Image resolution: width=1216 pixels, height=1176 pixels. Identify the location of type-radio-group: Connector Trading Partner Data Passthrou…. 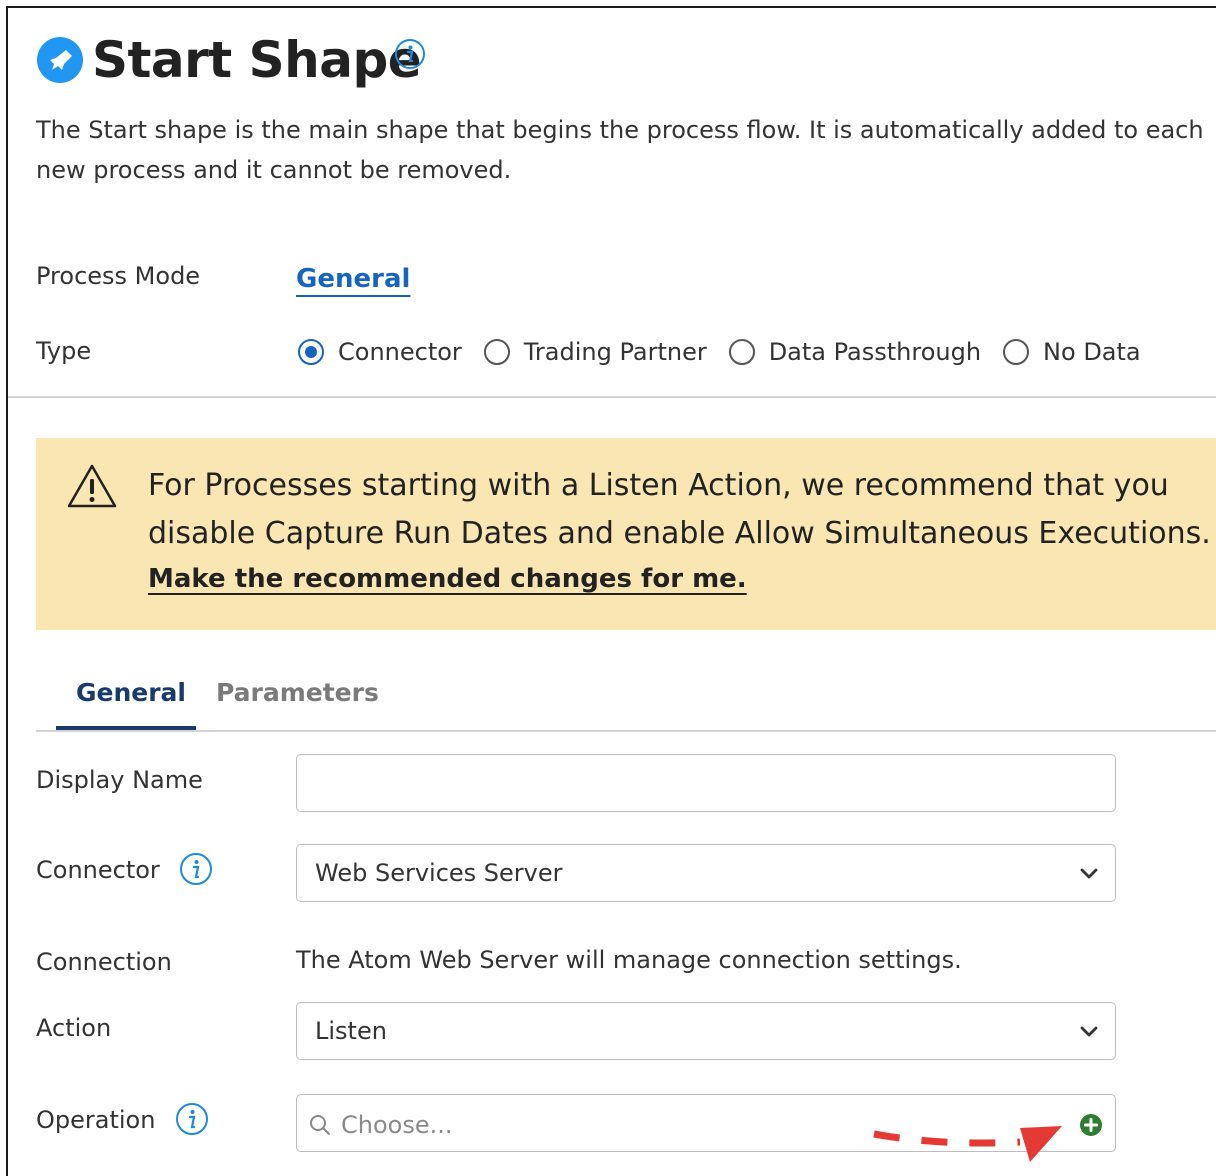
(730, 352).